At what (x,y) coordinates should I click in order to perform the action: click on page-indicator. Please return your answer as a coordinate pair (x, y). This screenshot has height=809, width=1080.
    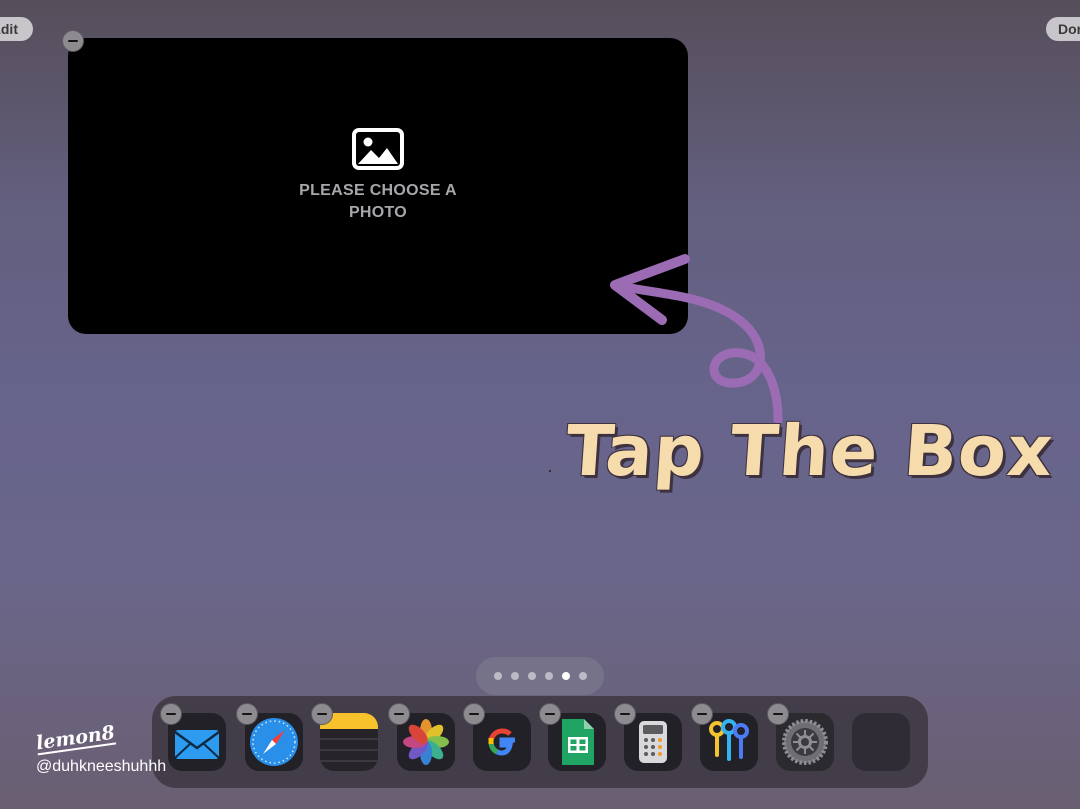
    Looking at the image, I should click on (540, 676).